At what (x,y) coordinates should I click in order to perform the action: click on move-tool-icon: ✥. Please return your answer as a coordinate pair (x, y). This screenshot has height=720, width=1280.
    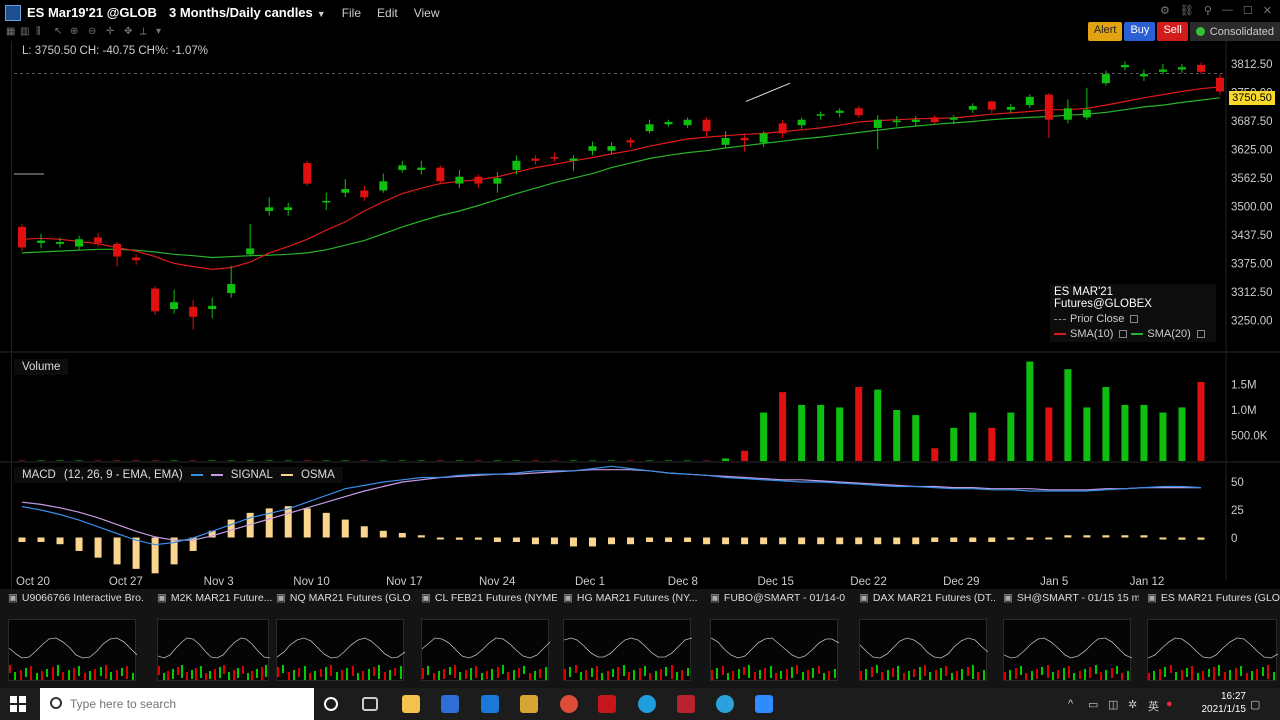
    Looking at the image, I should click on (128, 31).